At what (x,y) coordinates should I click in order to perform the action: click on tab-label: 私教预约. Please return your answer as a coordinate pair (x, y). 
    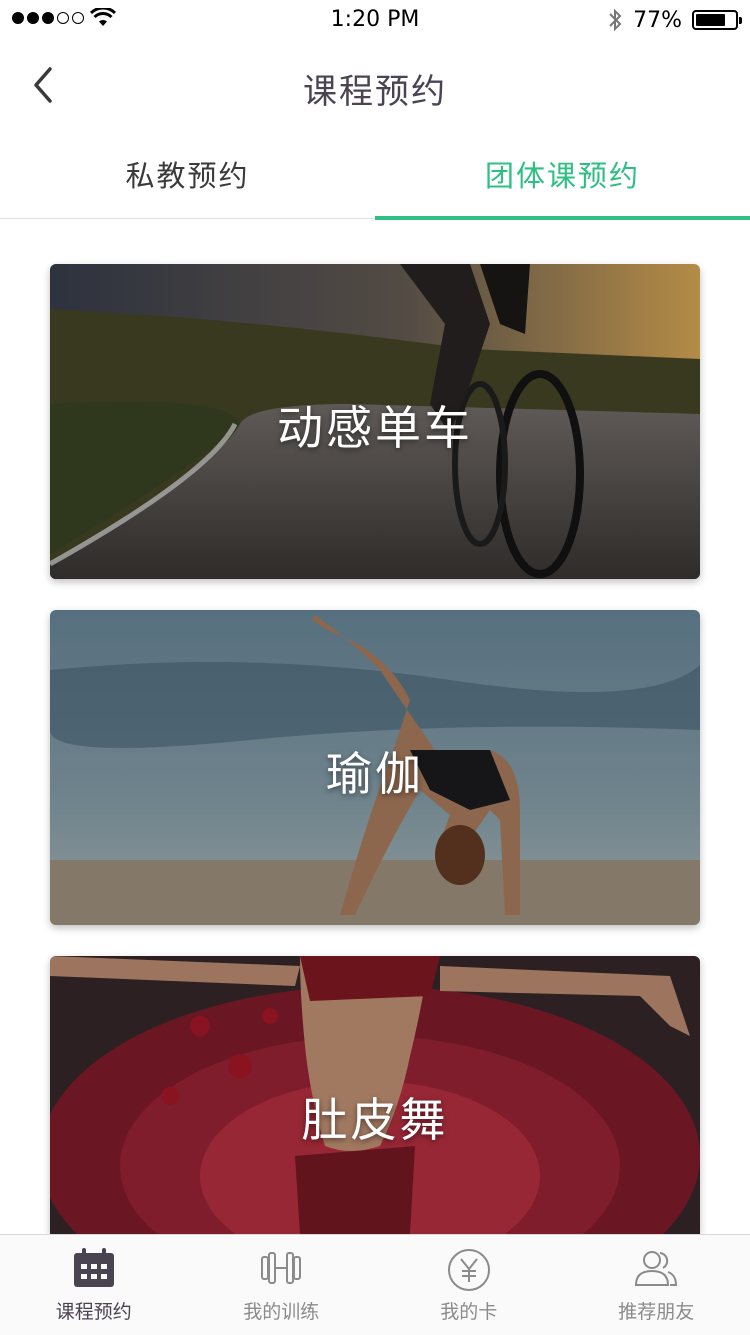
    Looking at the image, I should click on (187, 174).